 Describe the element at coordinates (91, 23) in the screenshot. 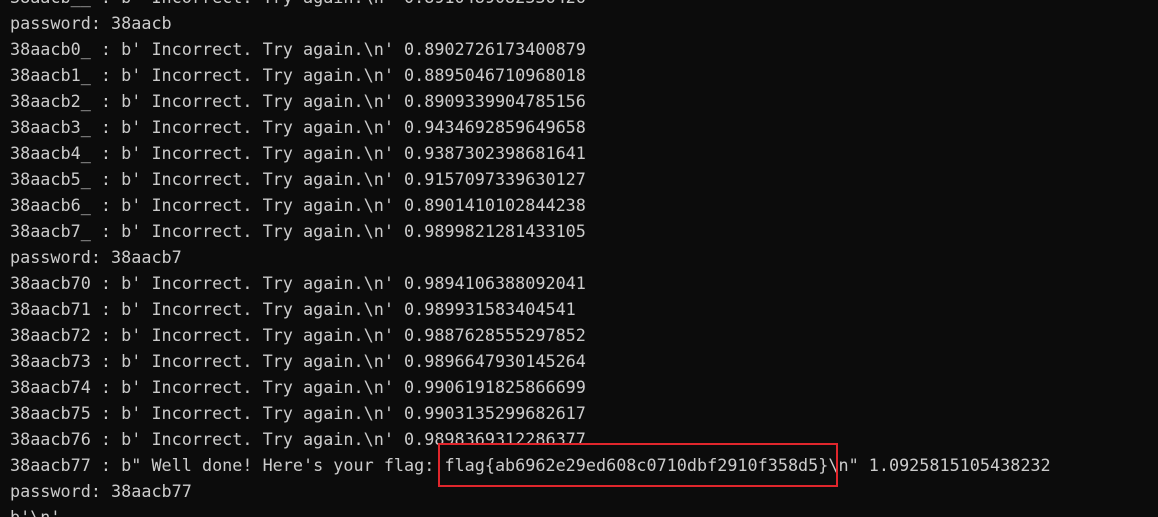

I see `password-line: password: 38aacb` at that location.